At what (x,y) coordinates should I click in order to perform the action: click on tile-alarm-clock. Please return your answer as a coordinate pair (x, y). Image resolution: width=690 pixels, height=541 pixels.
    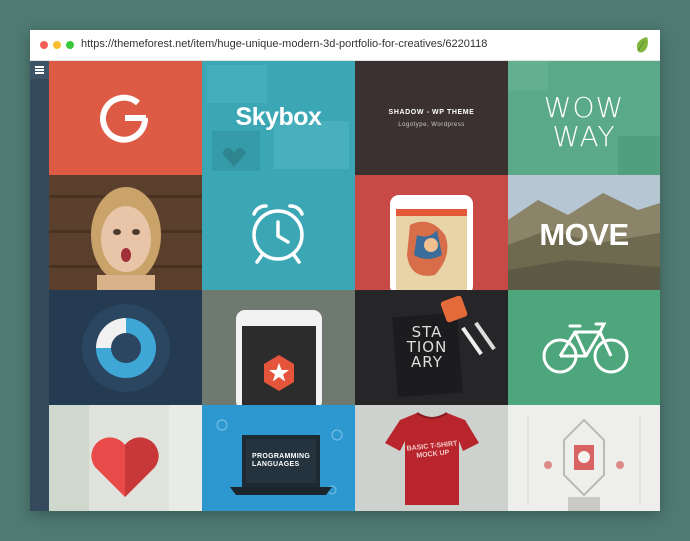
    Looking at the image, I should click on (278, 232).